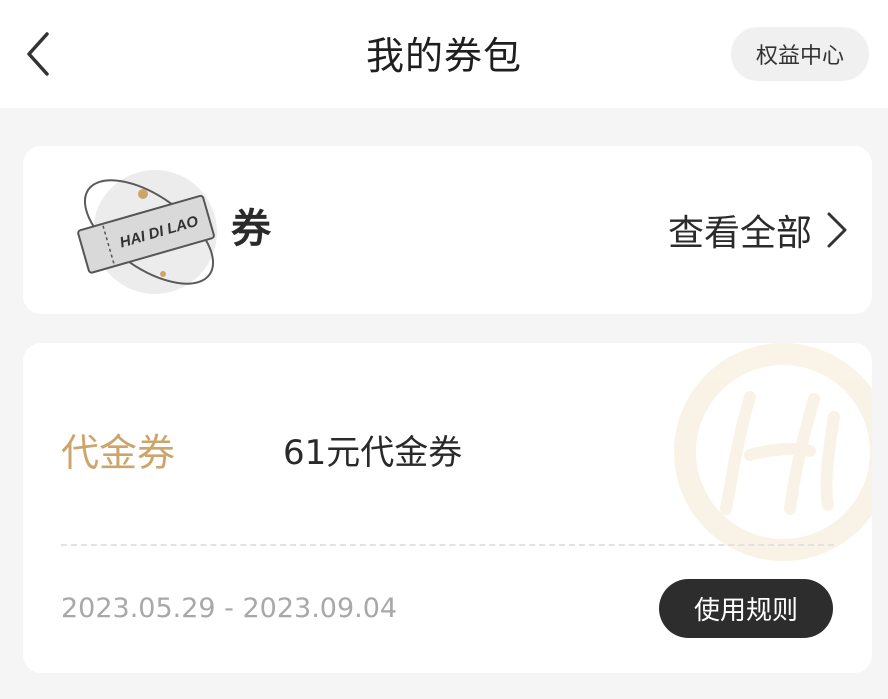 The height and width of the screenshot is (699, 888). Describe the element at coordinates (373, 453) in the screenshot. I see `coupon-name: 61元代金券` at that location.